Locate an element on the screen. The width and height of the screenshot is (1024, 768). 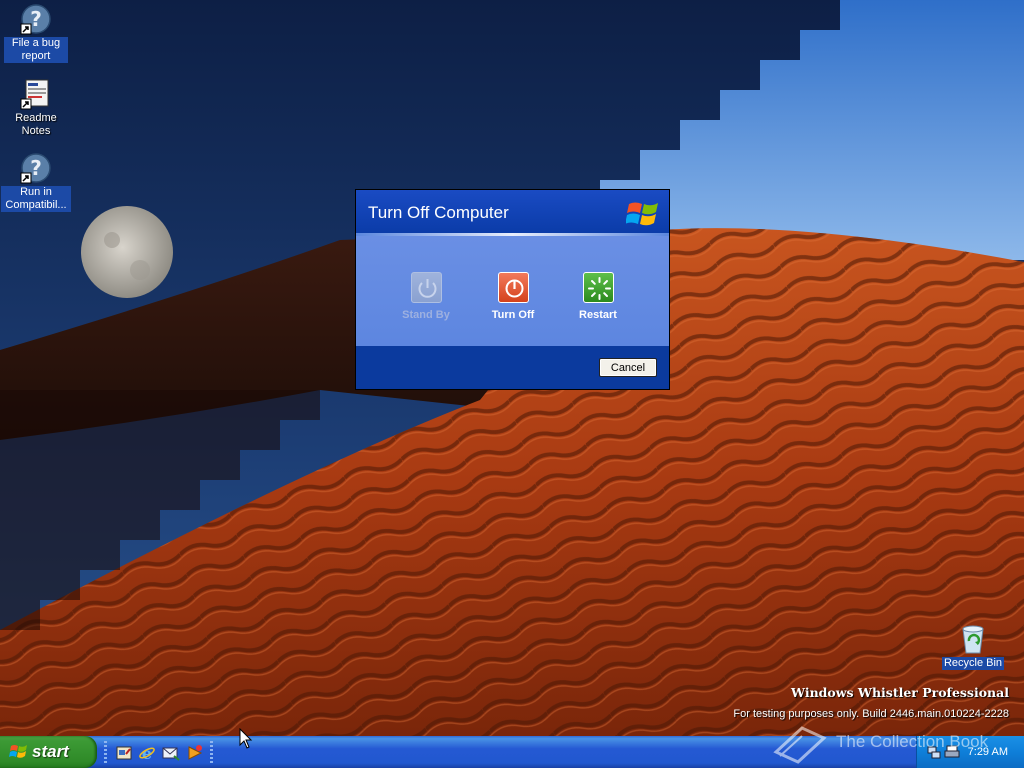
svg-text: e is located at coordinates (147, 753).